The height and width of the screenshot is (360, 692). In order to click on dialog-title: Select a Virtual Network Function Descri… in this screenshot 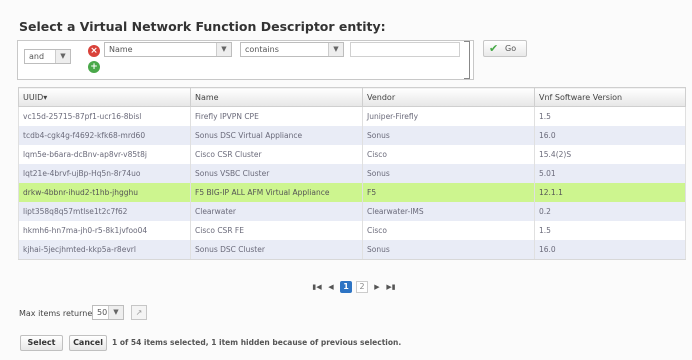, I will do `click(202, 26)`.